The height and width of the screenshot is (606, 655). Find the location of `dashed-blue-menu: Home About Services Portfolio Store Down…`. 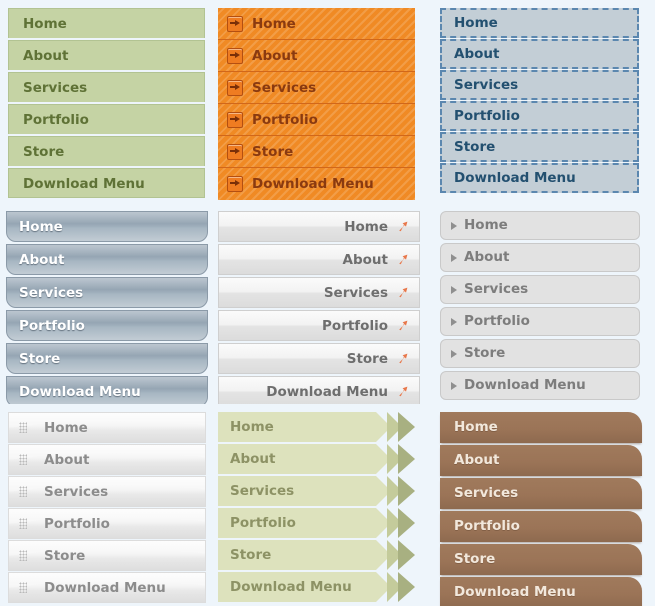

dashed-blue-menu: Home About Services Portfolio Store Down… is located at coordinates (539, 100).